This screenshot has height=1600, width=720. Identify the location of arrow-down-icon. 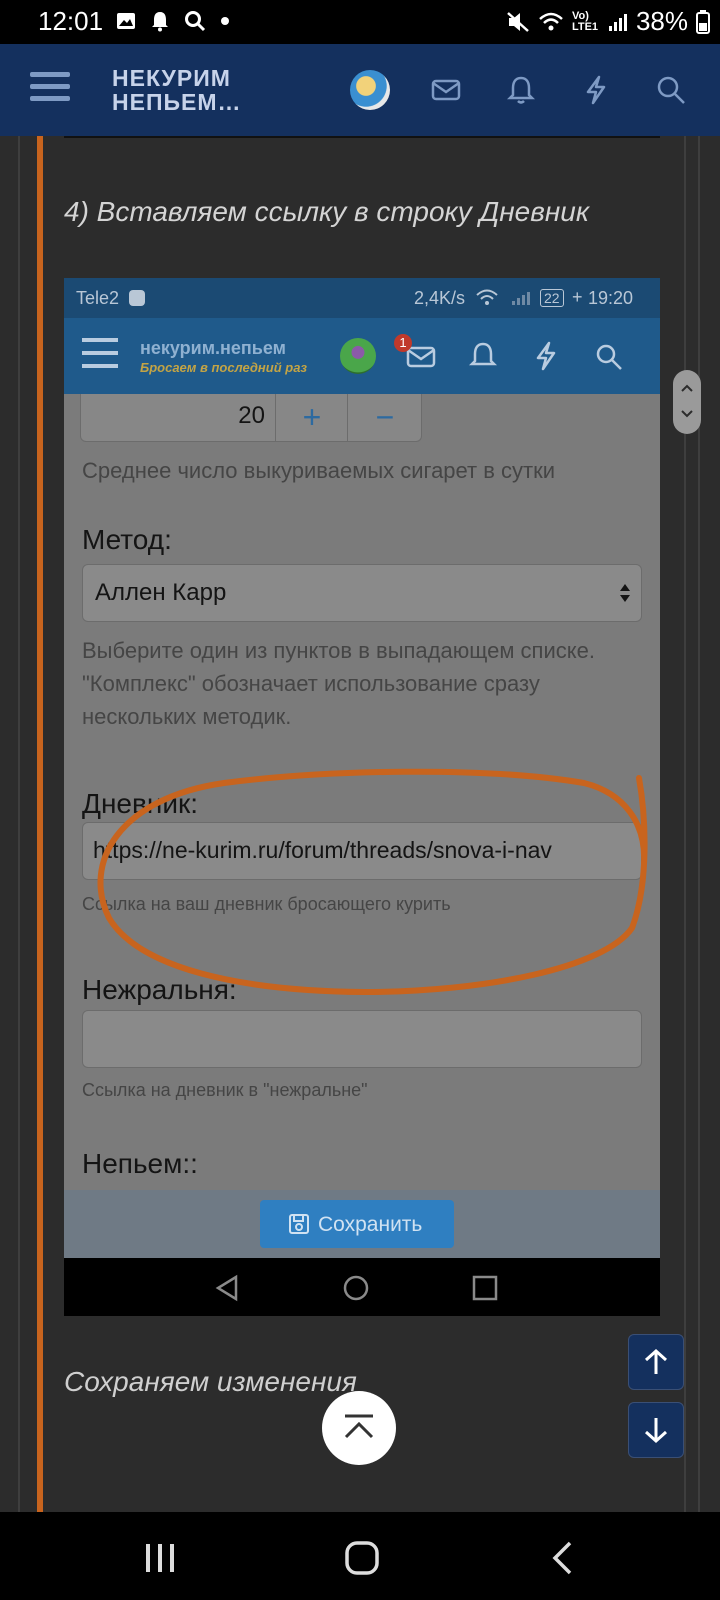
(656, 1431).